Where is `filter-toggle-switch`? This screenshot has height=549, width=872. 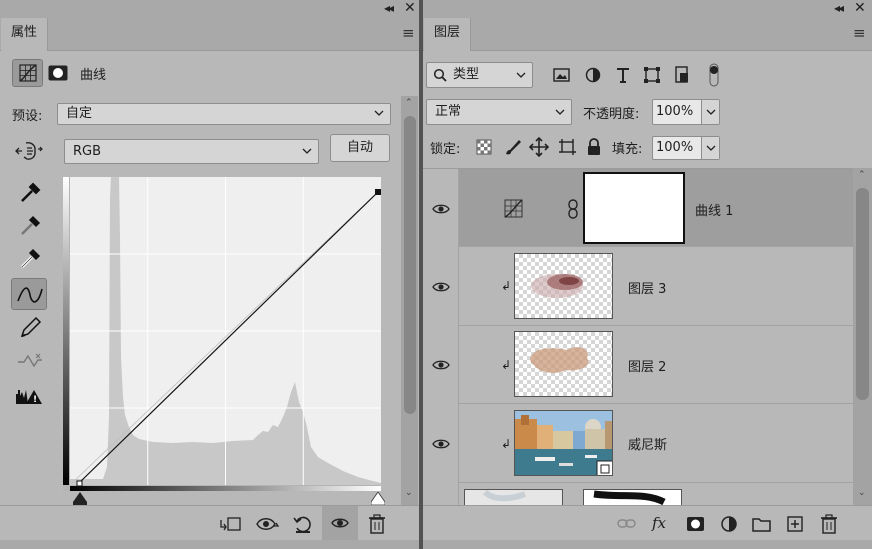
filter-toggle-switch is located at coordinates (714, 75).